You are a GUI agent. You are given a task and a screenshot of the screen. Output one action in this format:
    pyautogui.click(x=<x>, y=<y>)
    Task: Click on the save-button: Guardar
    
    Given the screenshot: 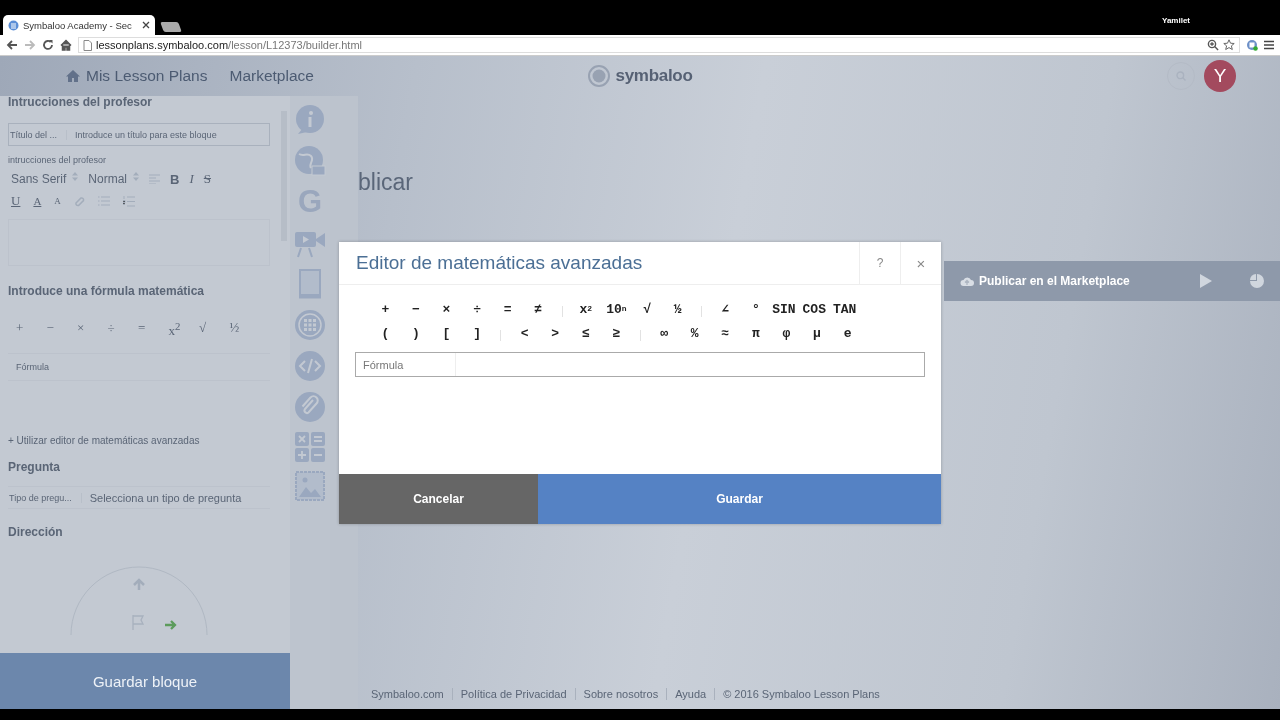 What is the action you would take?
    pyautogui.click(x=739, y=499)
    